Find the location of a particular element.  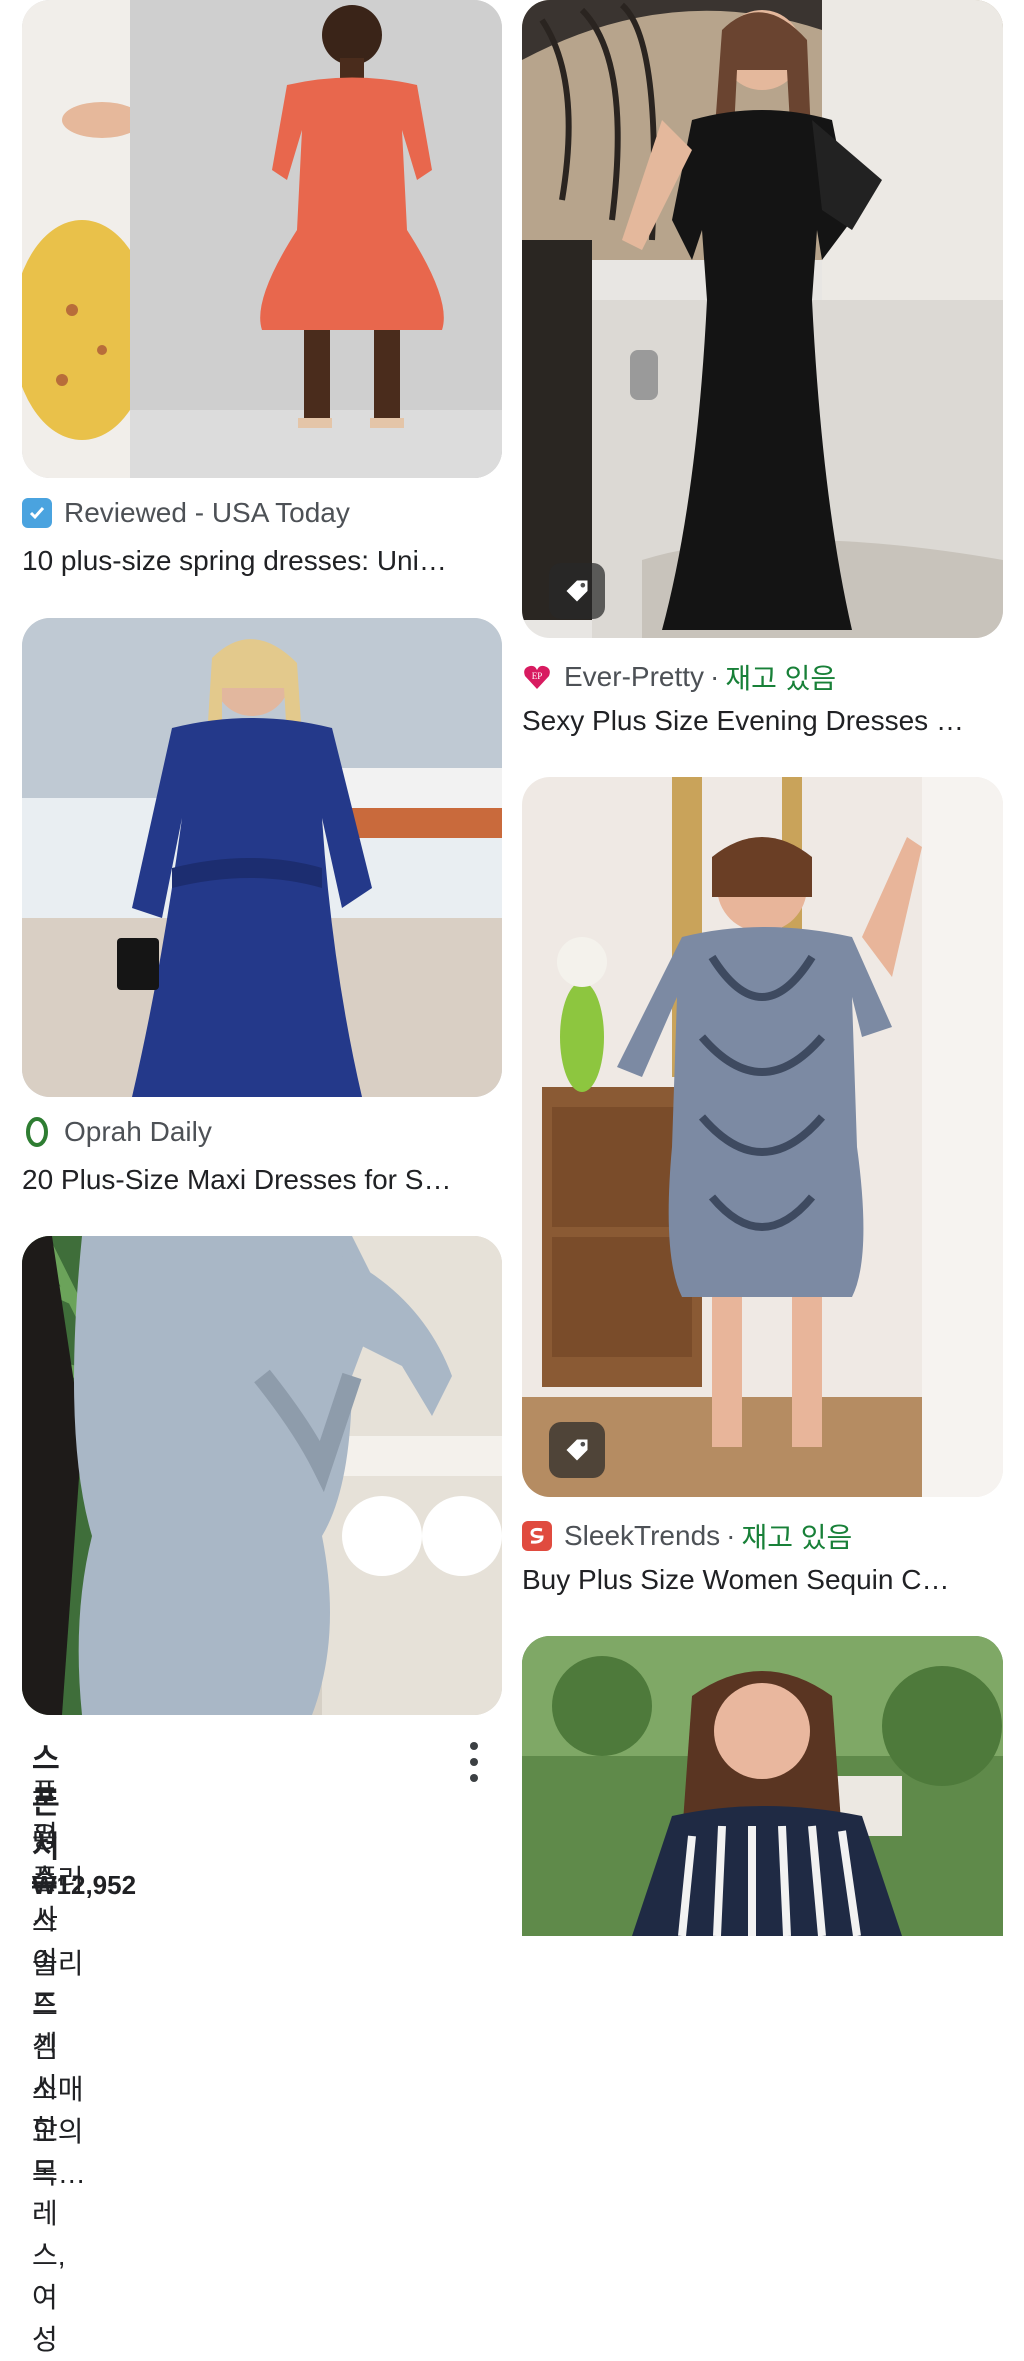

svg-text: EP is located at coordinates (537, 676).